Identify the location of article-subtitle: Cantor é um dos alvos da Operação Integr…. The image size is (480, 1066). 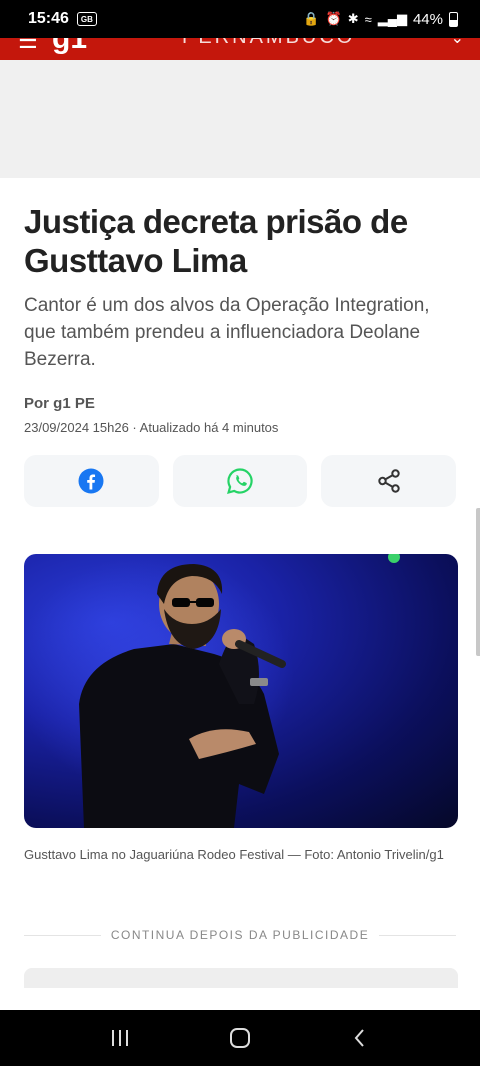
(227, 332).